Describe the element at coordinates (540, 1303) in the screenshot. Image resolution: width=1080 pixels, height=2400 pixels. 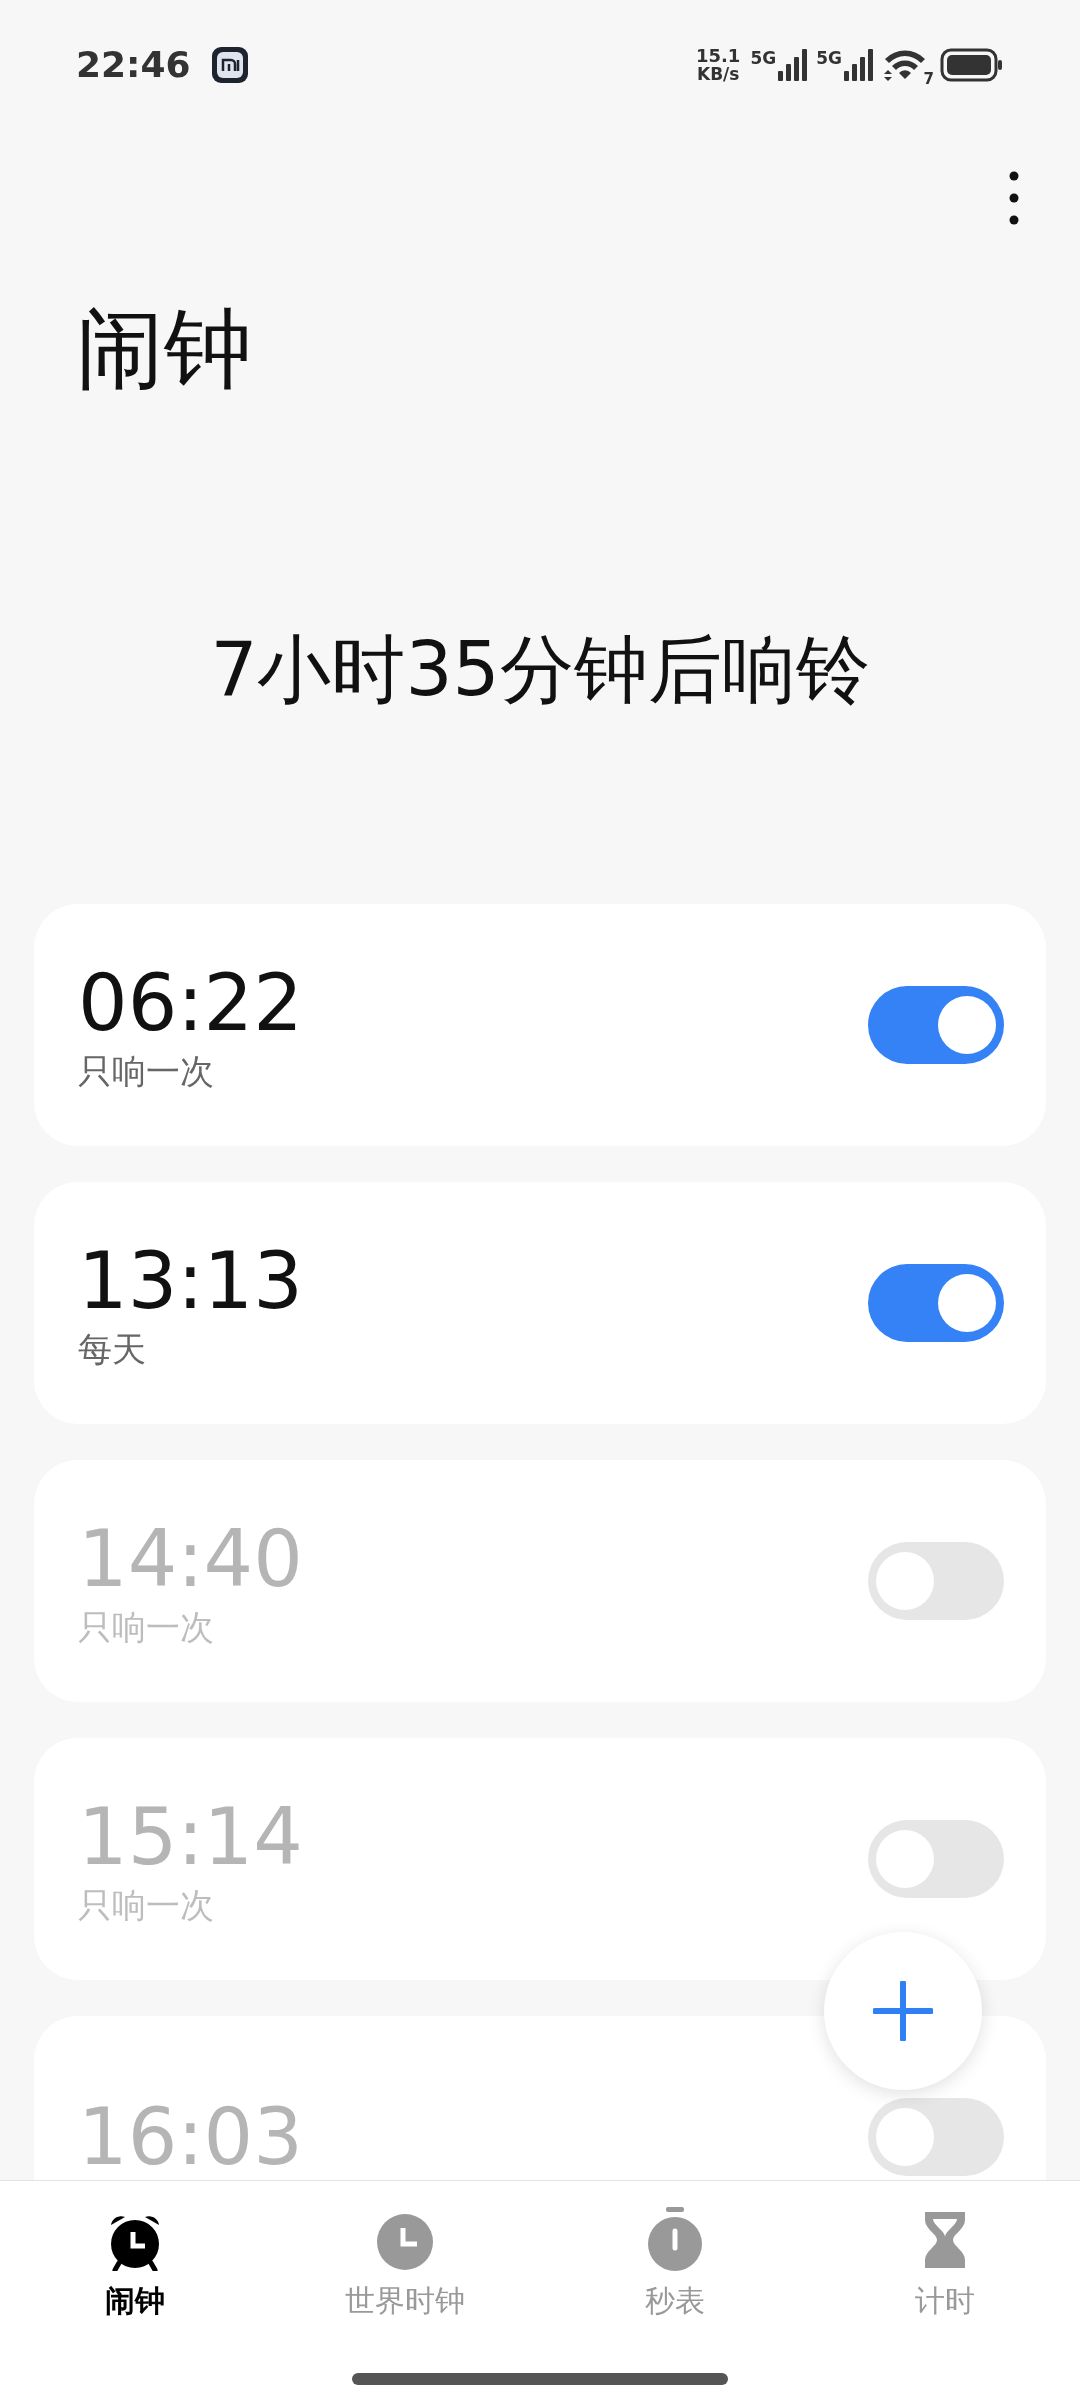
I see `alarm-card: 13:13 每天` at that location.